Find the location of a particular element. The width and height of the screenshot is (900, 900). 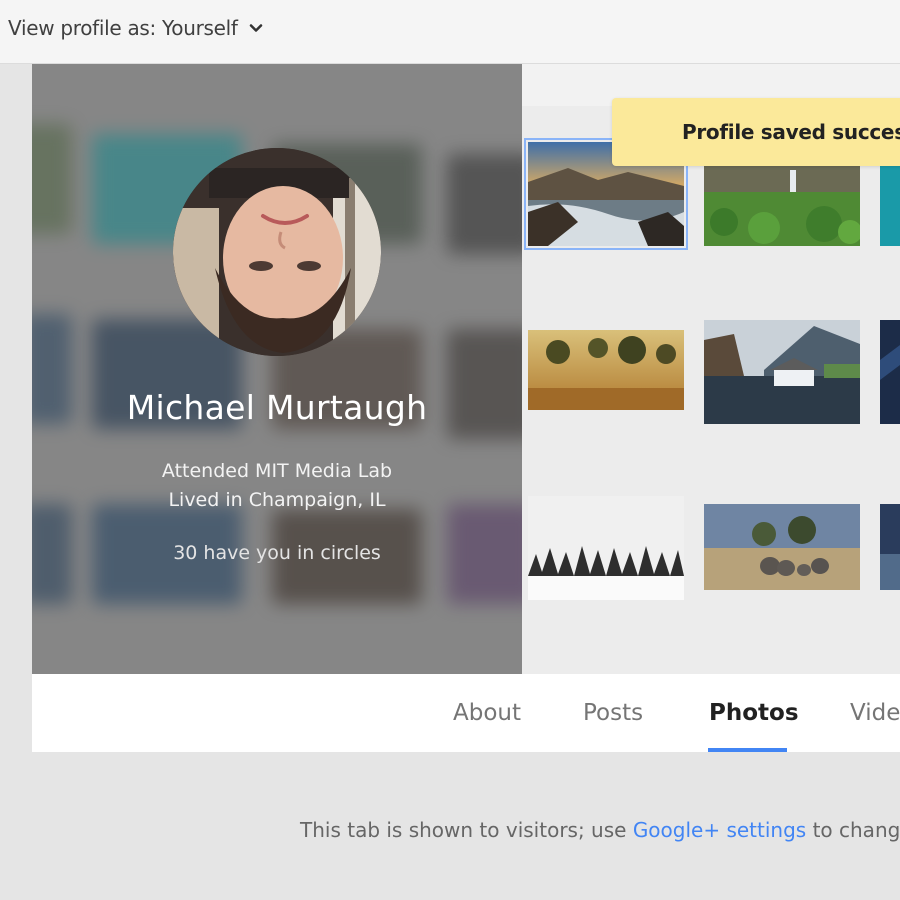

tab-photos: Photos is located at coordinates (754, 713).